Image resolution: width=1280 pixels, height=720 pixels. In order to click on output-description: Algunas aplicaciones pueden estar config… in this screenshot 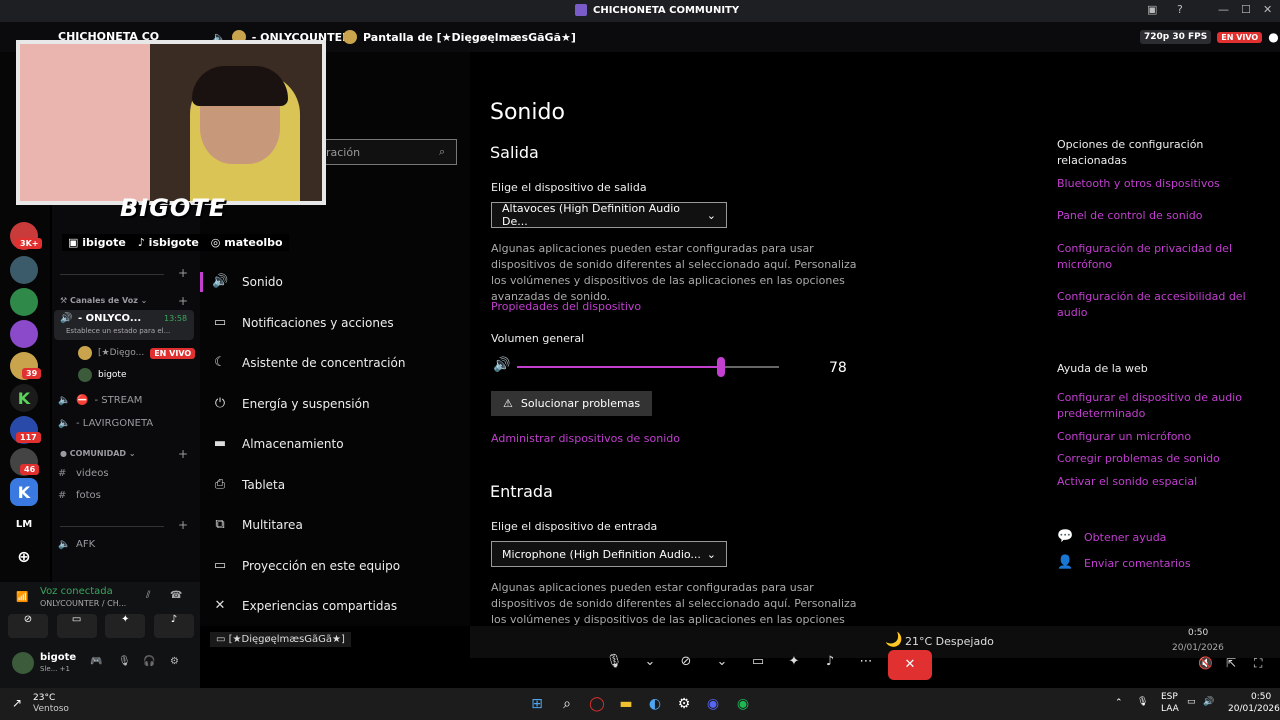, I will do `click(674, 272)`.